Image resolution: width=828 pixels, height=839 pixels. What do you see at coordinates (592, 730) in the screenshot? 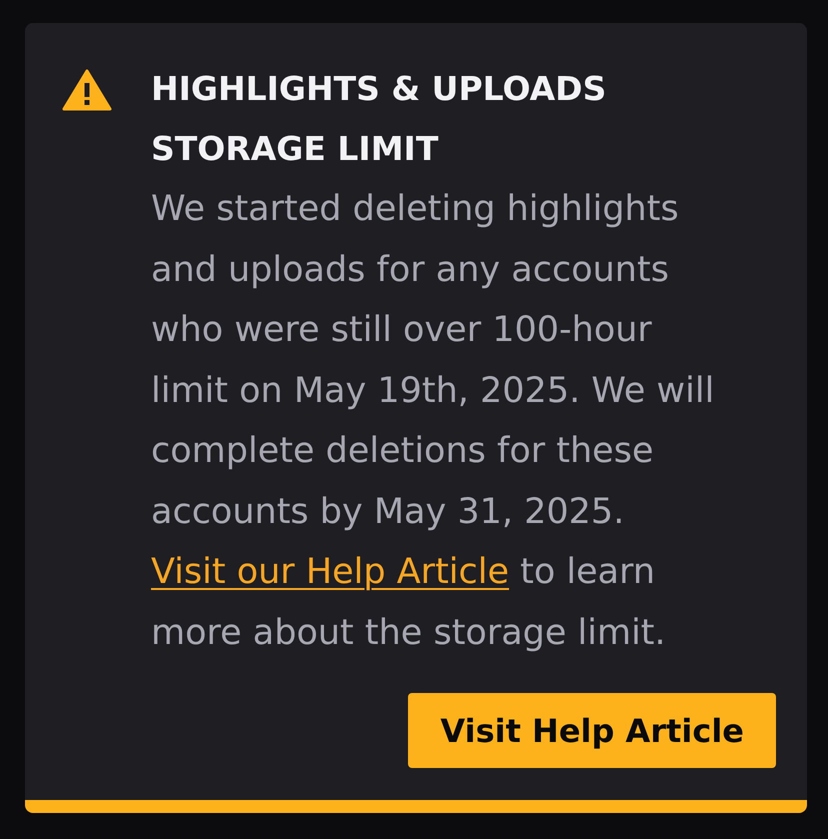
I see `visit-help-article-button: Visit Help Article` at bounding box center [592, 730].